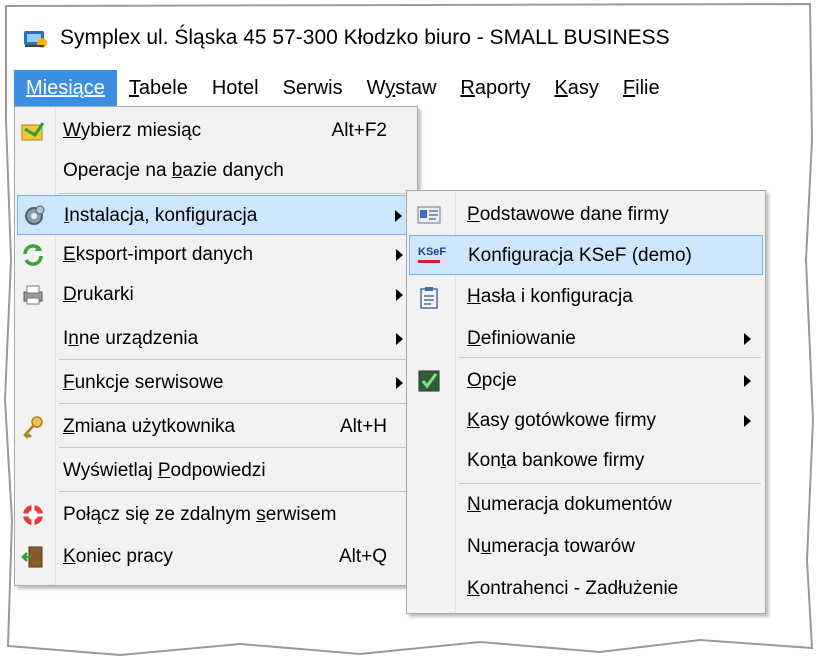 This screenshot has width=820, height=666. I want to click on mnemonic-letter: E, so click(69, 254).